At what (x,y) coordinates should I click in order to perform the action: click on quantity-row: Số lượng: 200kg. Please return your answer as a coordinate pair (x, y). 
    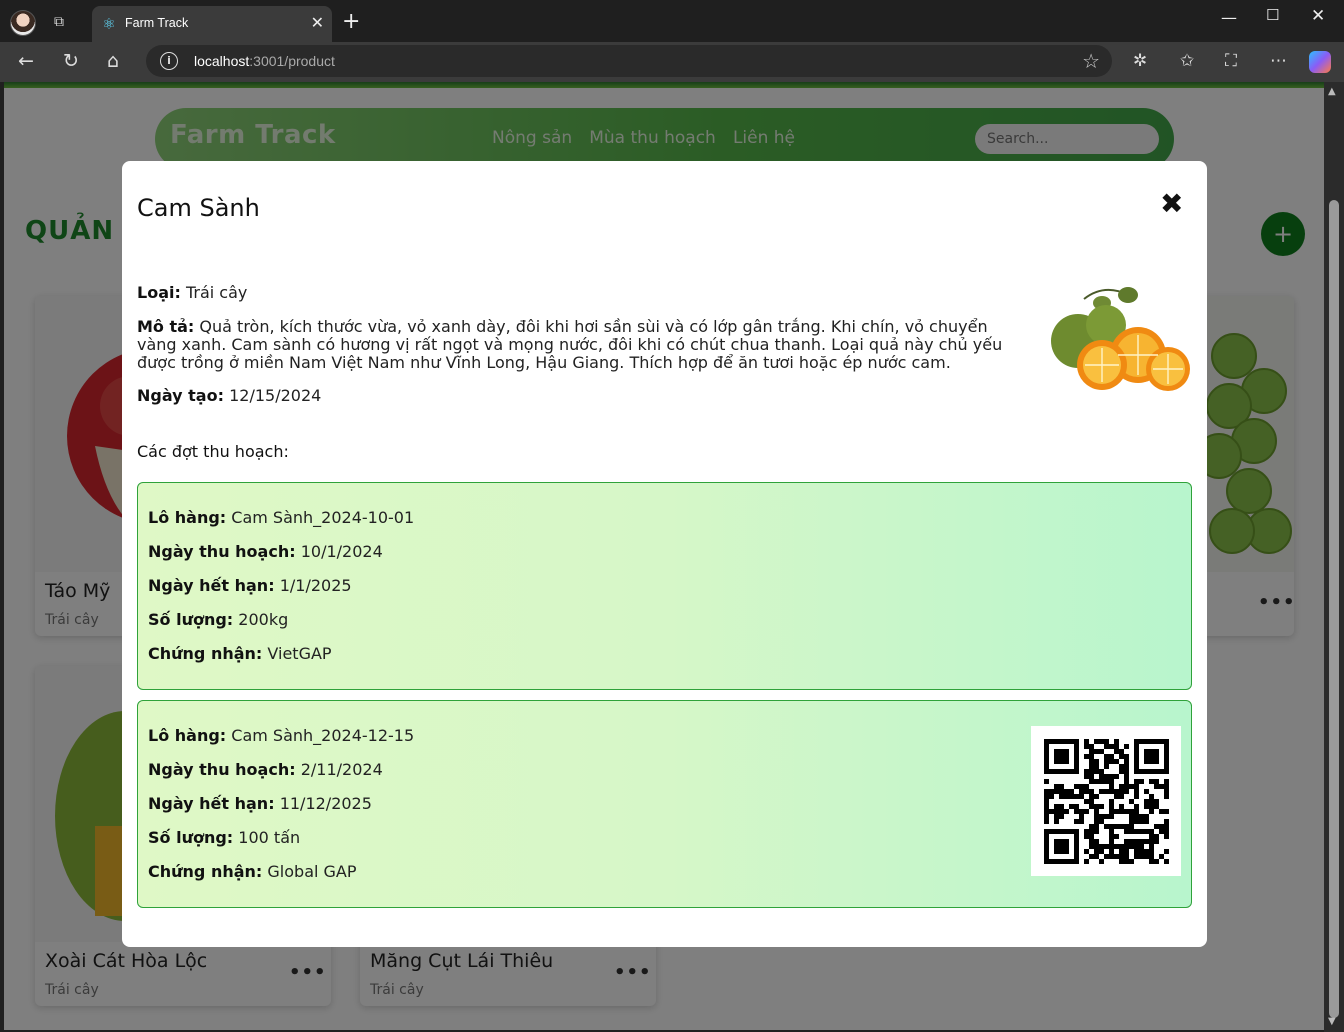
    Looking at the image, I should click on (218, 619).